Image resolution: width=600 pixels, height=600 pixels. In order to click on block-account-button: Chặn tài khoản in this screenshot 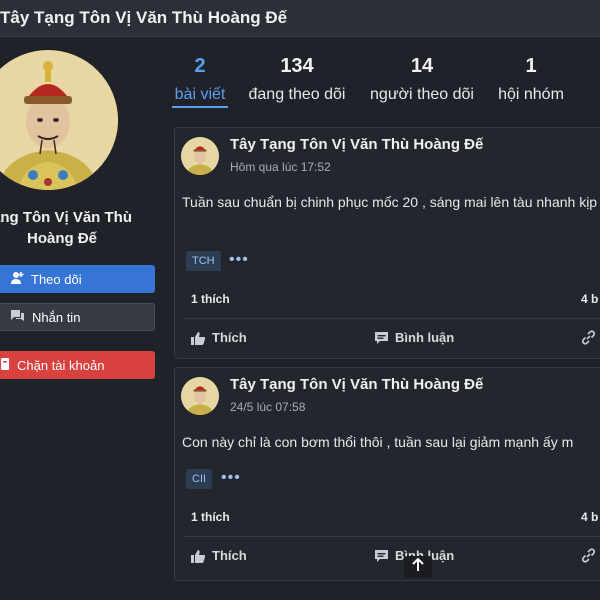, I will do `click(77, 365)`.